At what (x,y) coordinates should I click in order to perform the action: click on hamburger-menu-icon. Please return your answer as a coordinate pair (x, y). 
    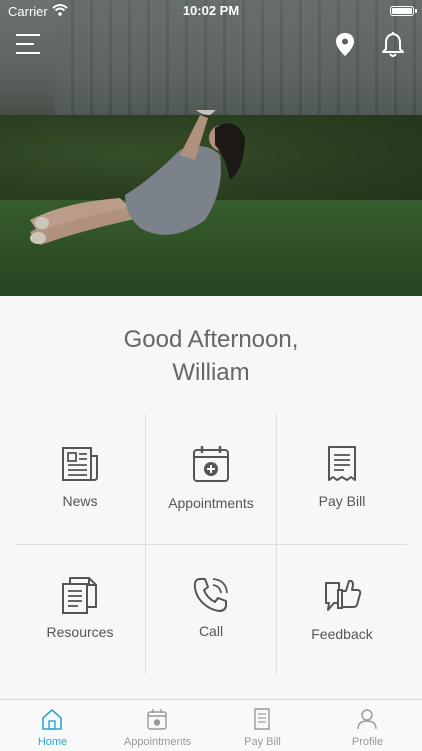
    Looking at the image, I should click on (28, 44).